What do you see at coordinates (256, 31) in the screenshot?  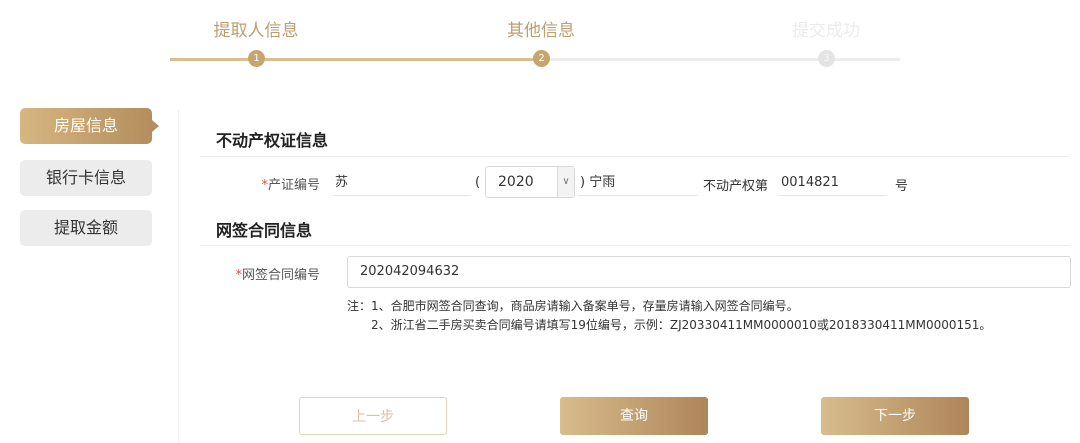 I see `step-label-1: 提取人信息` at bounding box center [256, 31].